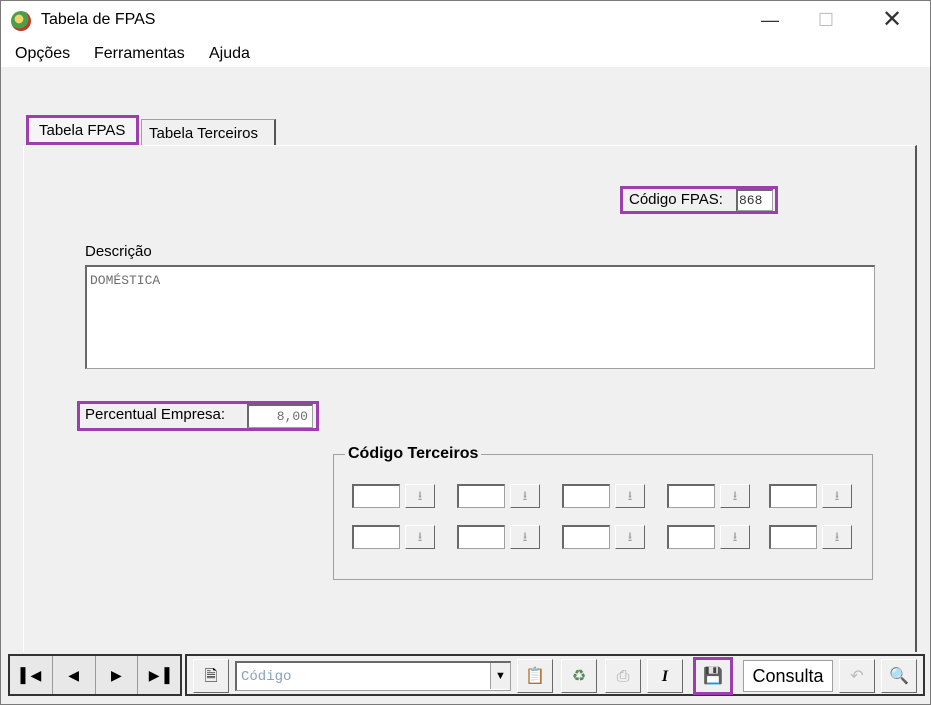 Image resolution: width=931 pixels, height=705 pixels. What do you see at coordinates (266, 677) in the screenshot?
I see `search-combo-text: Código` at bounding box center [266, 677].